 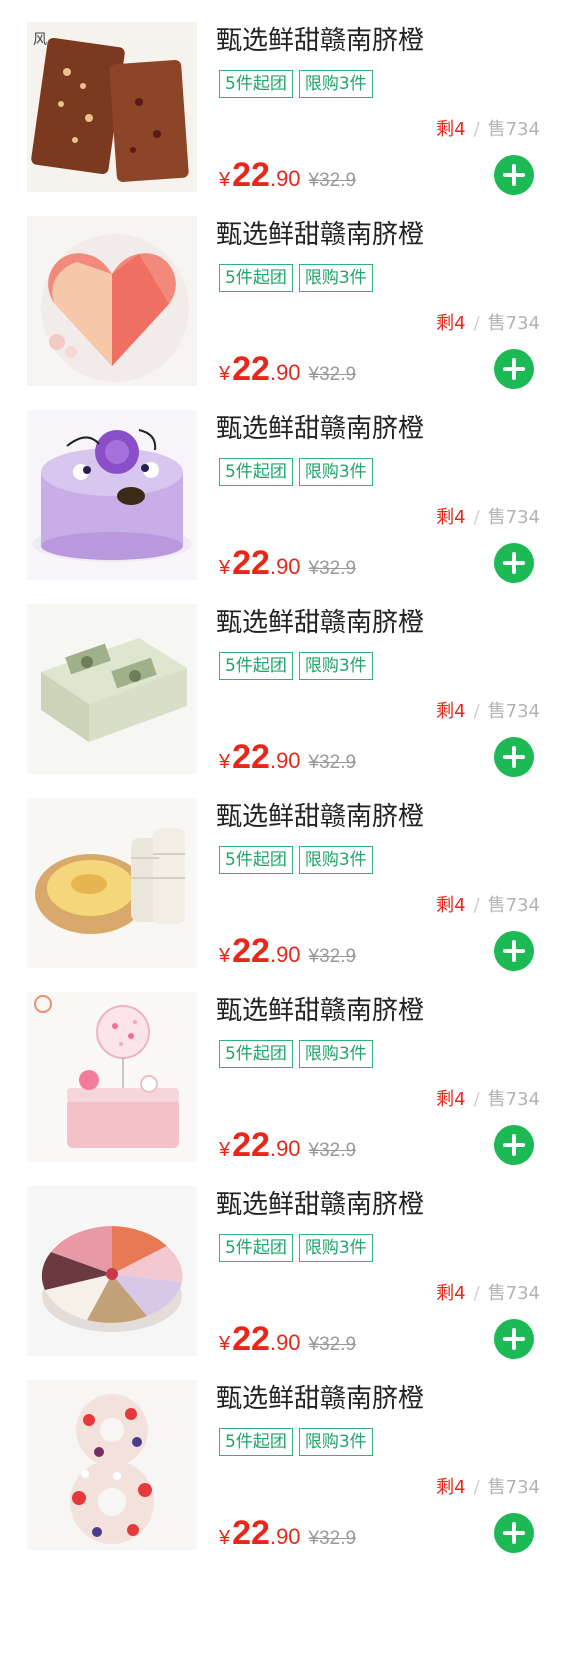 What do you see at coordinates (112, 301) in the screenshot?
I see `heart-mousse-icon` at bounding box center [112, 301].